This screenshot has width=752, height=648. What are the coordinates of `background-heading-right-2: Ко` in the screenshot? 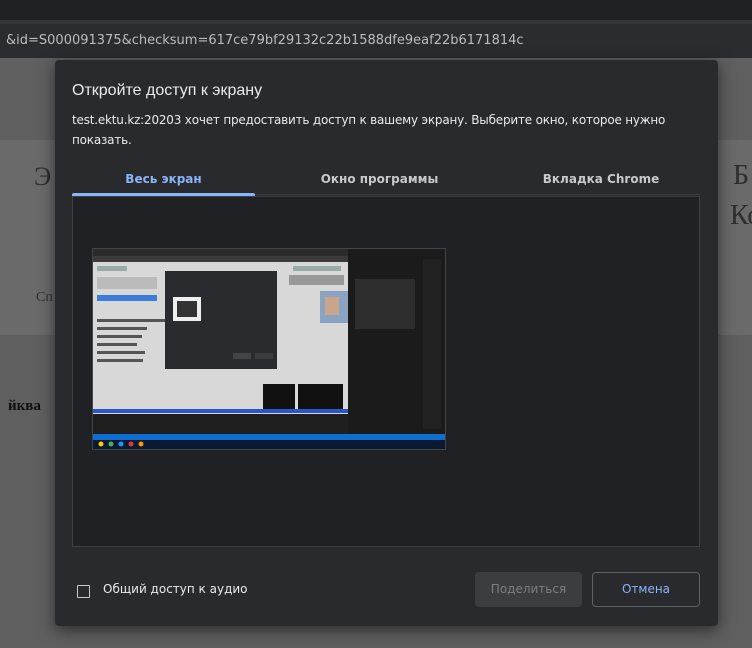 It's located at (741, 215).